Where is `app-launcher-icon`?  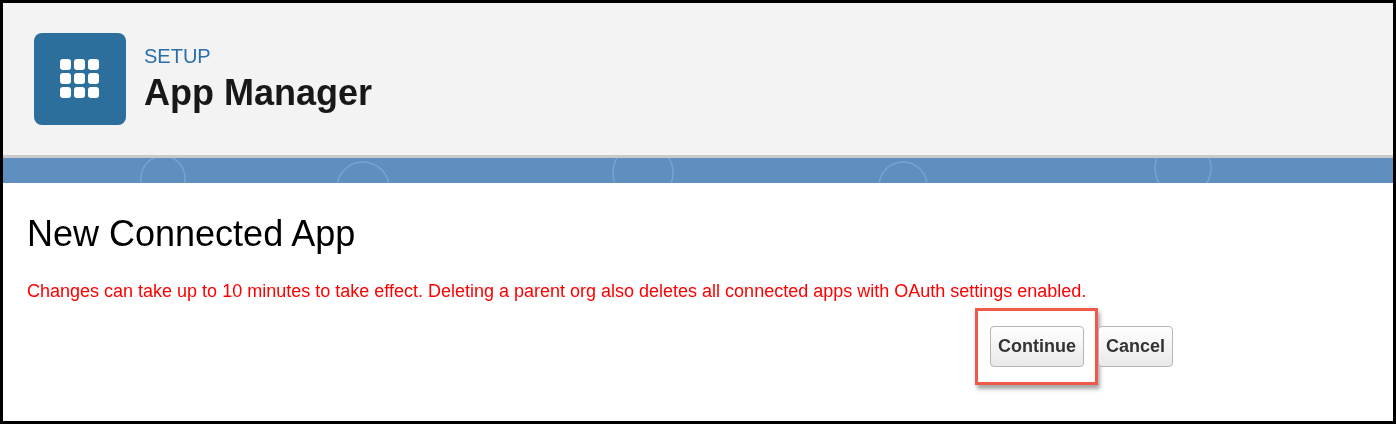 app-launcher-icon is located at coordinates (80, 79).